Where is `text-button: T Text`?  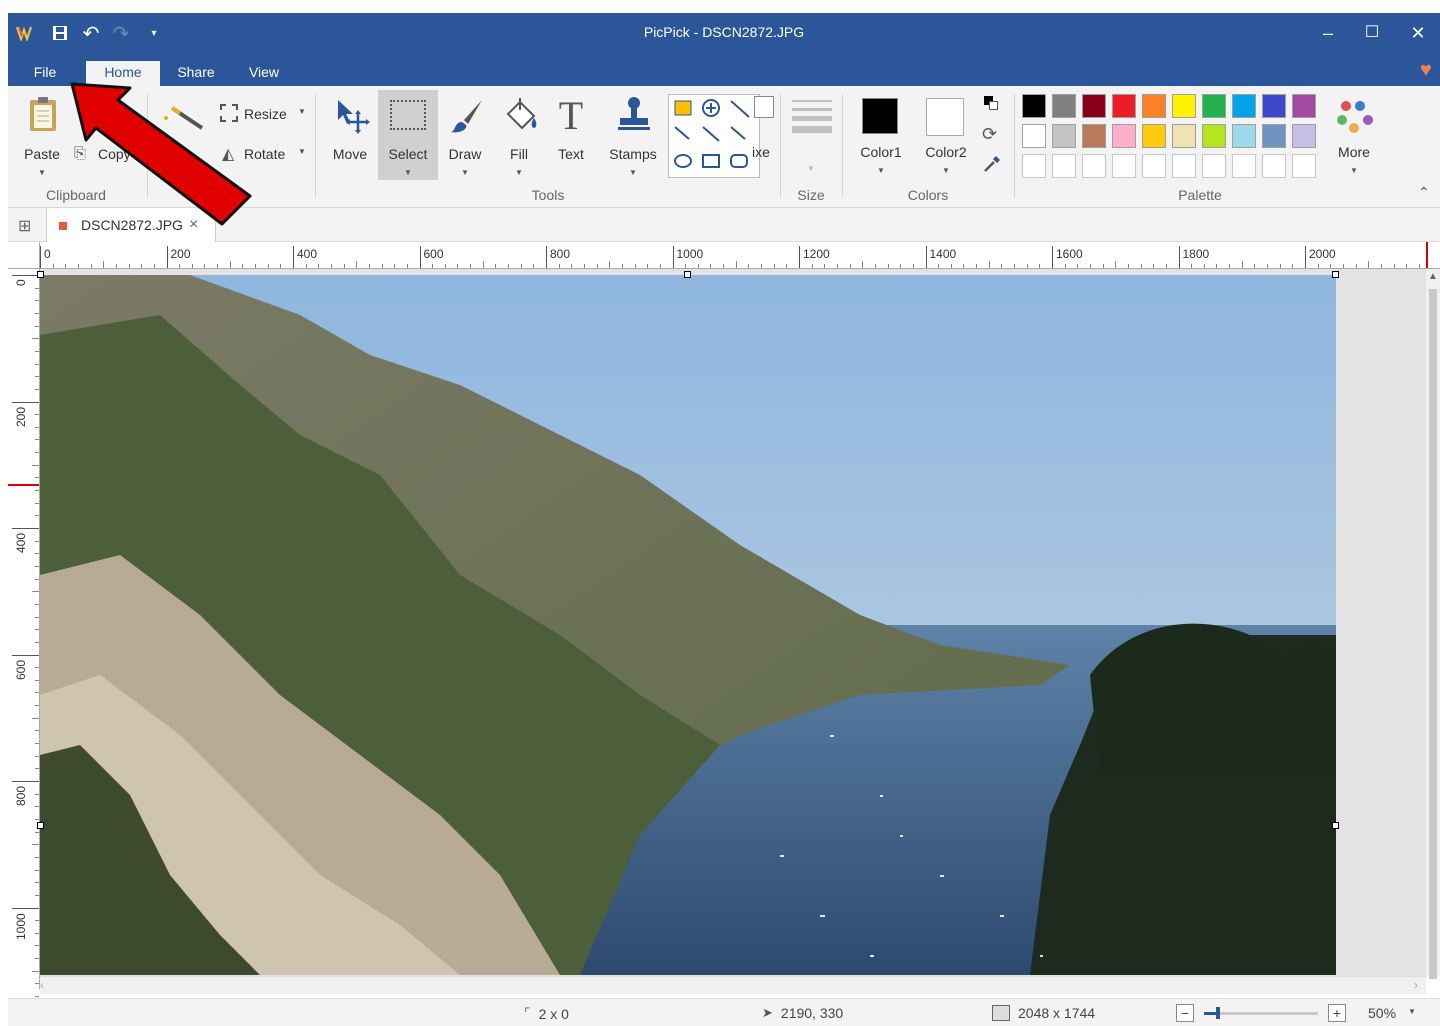 text-button: T Text is located at coordinates (571, 133).